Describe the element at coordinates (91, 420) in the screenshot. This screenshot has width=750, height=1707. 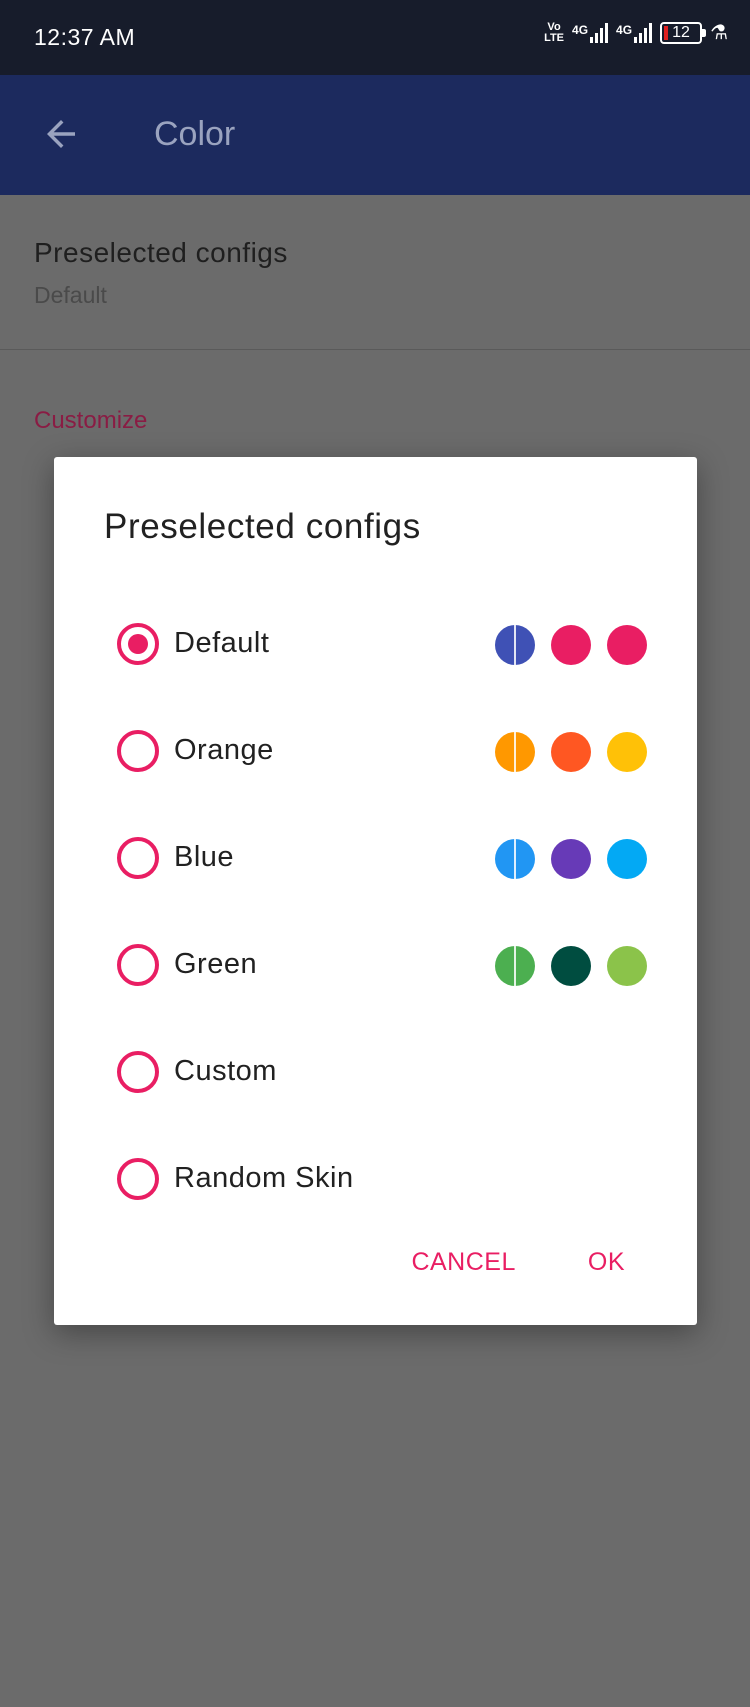
I see `category-header: Customize` at that location.